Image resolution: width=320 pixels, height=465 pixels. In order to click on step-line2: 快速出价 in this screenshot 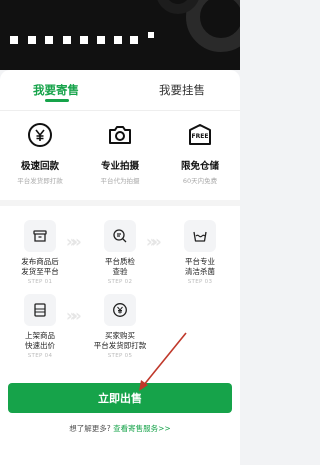, I will do `click(40, 345)`.